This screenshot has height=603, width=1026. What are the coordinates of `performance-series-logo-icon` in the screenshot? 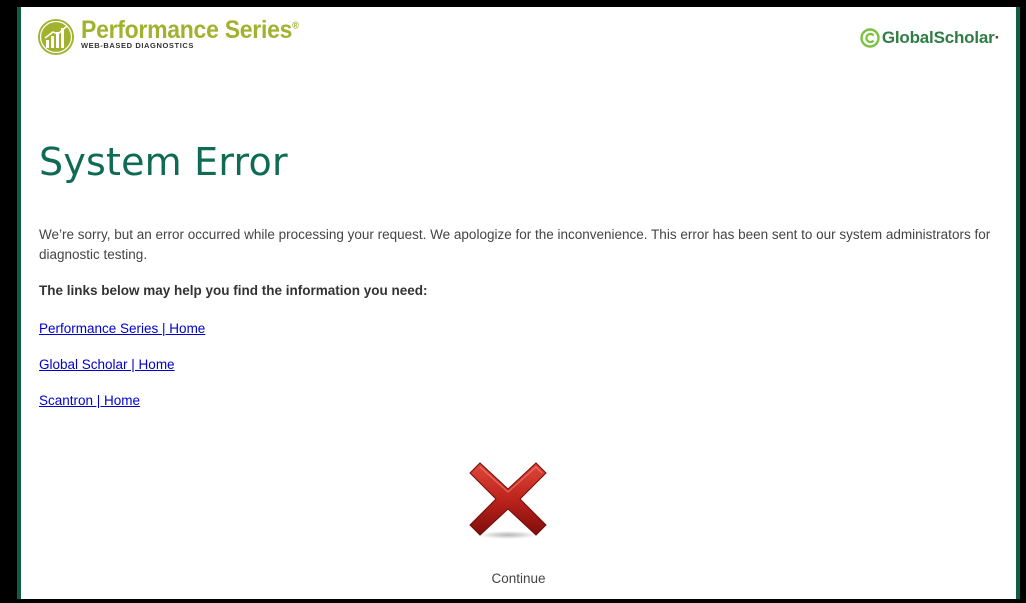 It's located at (56, 37).